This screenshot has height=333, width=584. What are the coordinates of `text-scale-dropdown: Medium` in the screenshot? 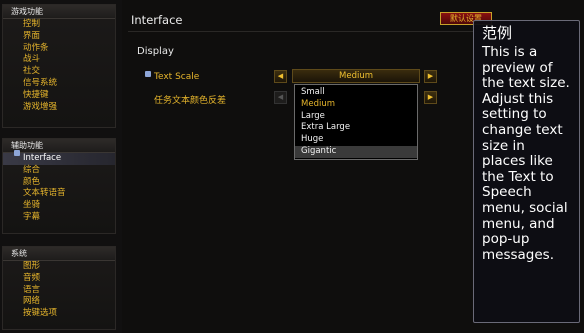 It's located at (356, 76).